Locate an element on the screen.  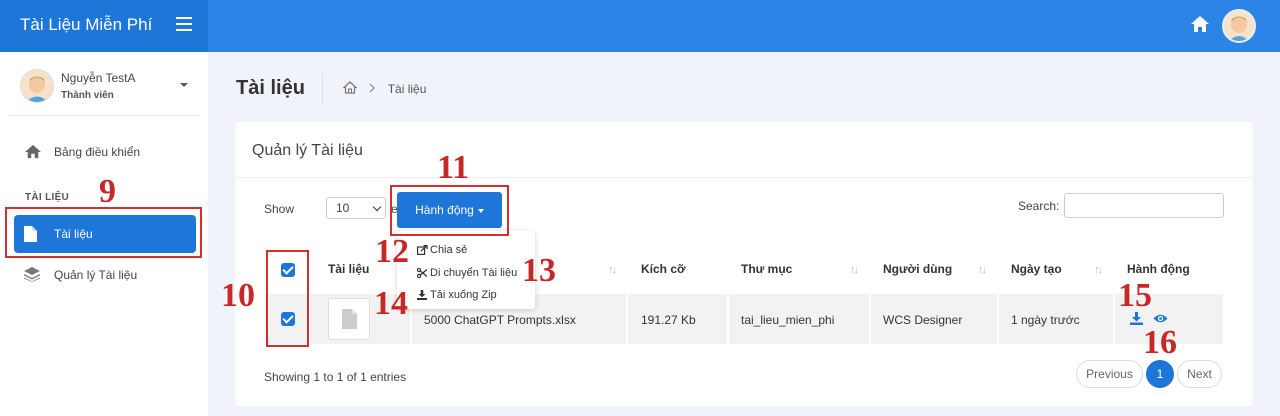
page-title: Tài liệu is located at coordinates (270, 88).